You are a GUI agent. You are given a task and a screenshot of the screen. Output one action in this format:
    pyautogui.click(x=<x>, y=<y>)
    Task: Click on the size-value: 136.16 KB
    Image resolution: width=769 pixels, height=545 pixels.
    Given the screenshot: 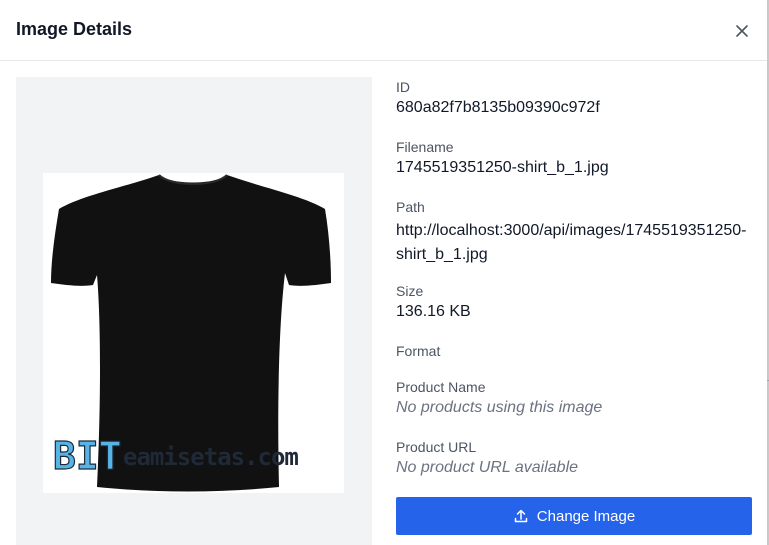 What is the action you would take?
    pyautogui.click(x=433, y=311)
    